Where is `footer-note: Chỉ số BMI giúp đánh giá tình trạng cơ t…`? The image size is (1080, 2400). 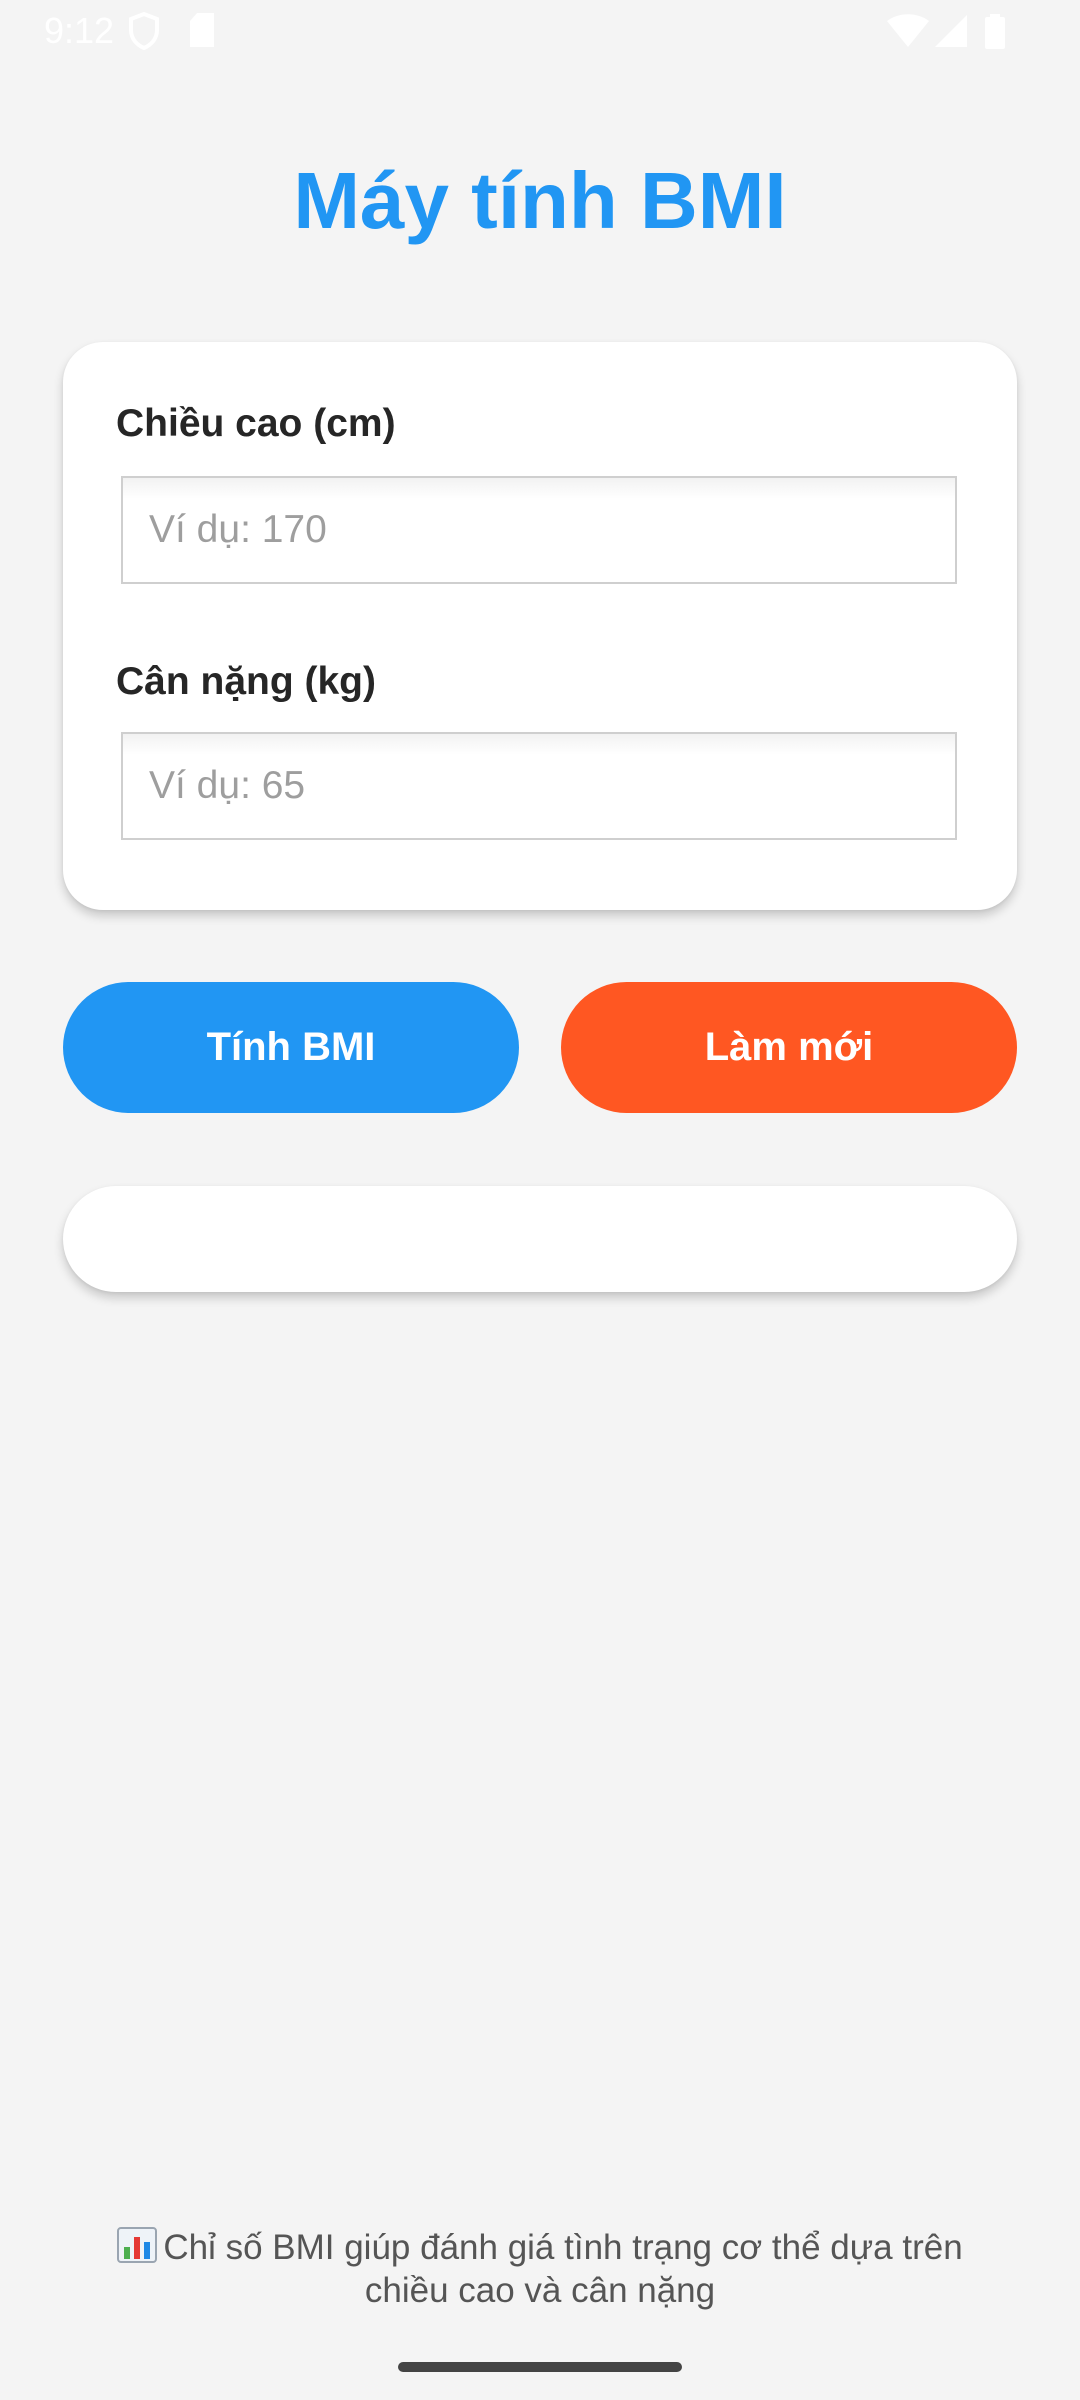
footer-note: Chỉ số BMI giúp đánh giá tình trạng cơ t… is located at coordinates (540, 2269).